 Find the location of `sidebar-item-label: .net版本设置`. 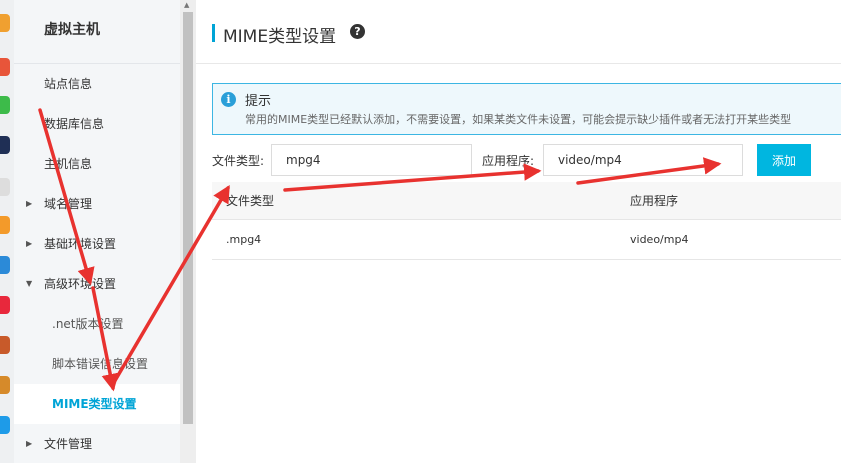

sidebar-item-label: .net版本设置 is located at coordinates (88, 324).